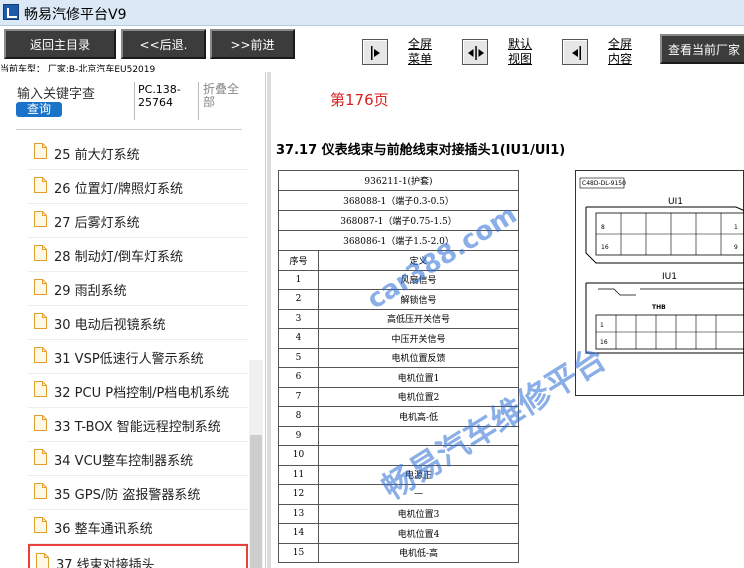 The width and height of the screenshot is (744, 568). I want to click on pin-definition: 高低压开关信号, so click(418, 318).